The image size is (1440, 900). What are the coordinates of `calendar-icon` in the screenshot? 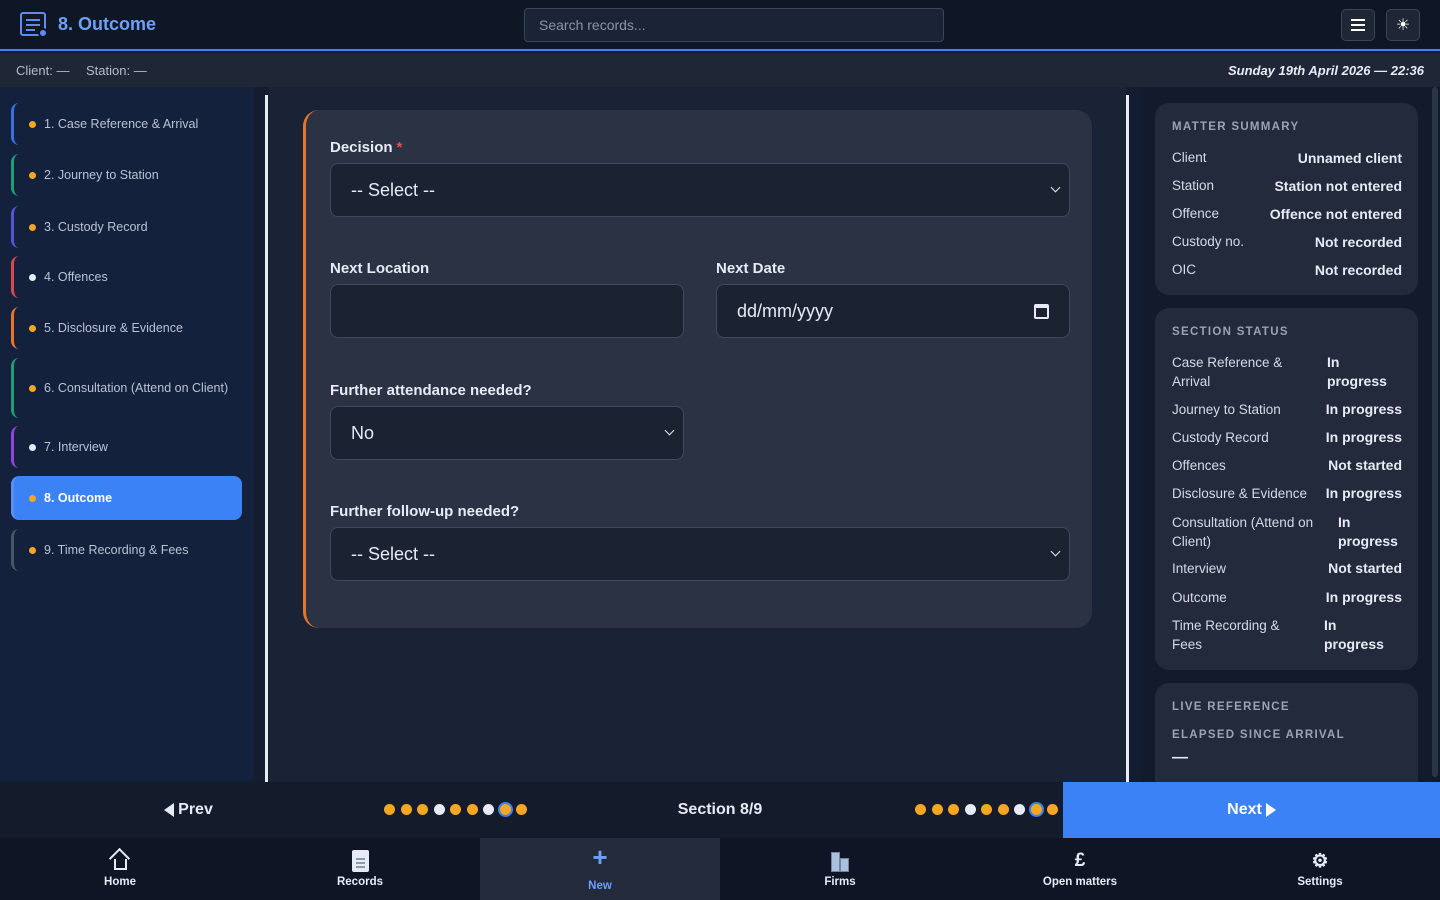 It's located at (1041, 311).